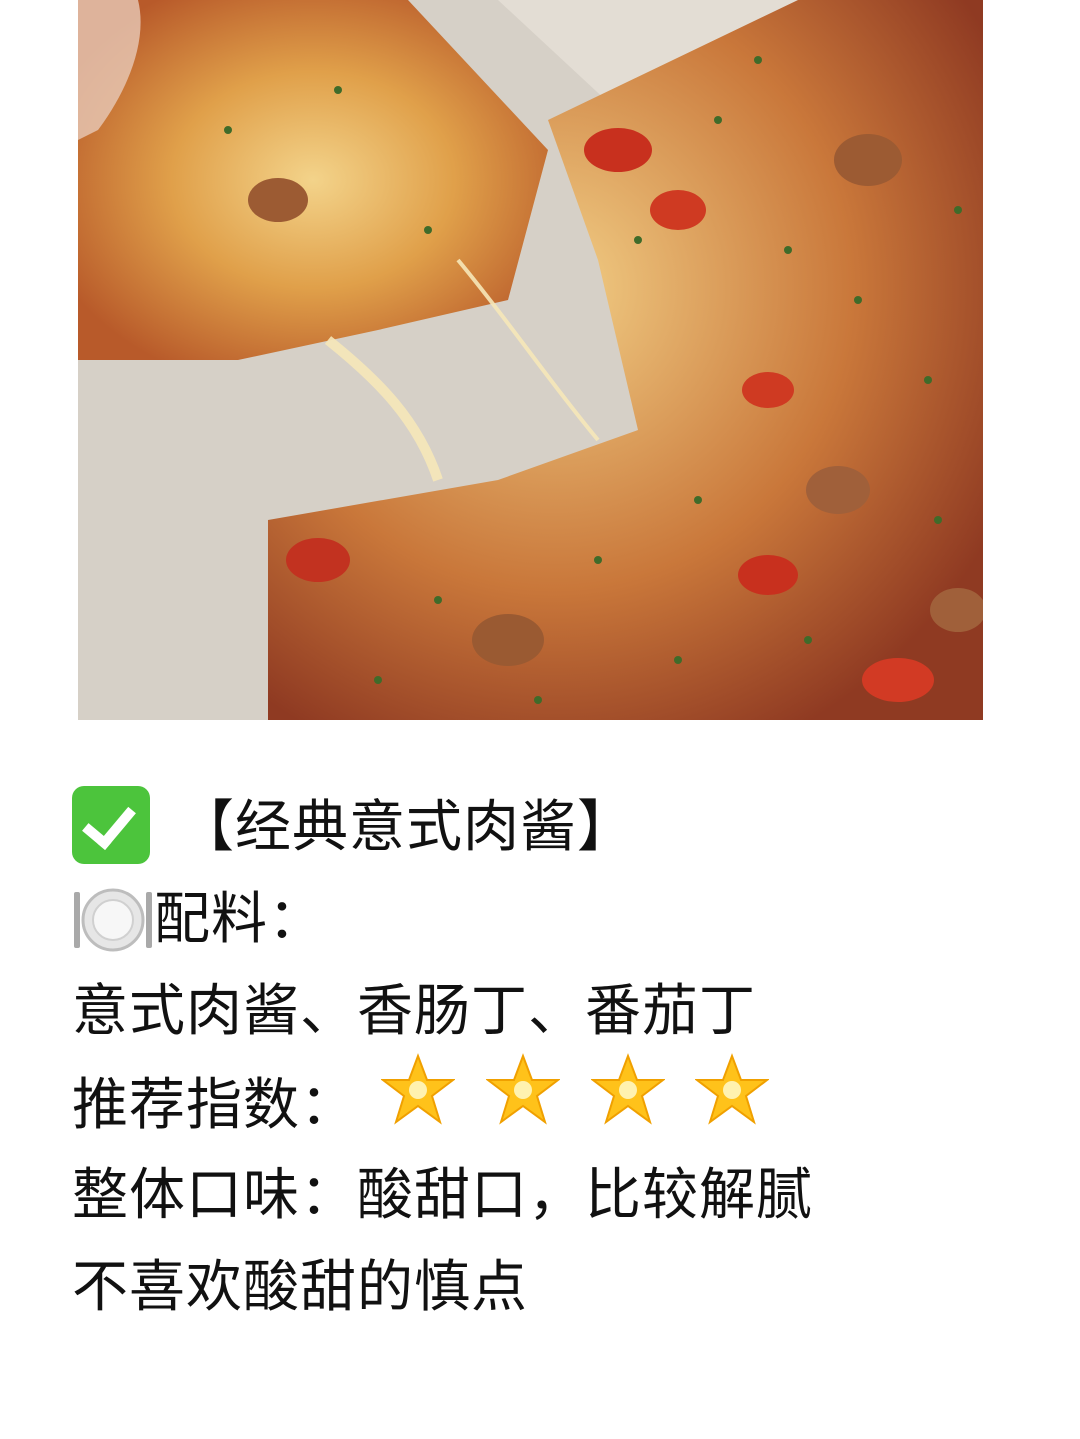 This screenshot has height=1439, width=1080. I want to click on ingredients-text: 意式肉酱、香肠丁、番茄丁, so click(414, 1011).